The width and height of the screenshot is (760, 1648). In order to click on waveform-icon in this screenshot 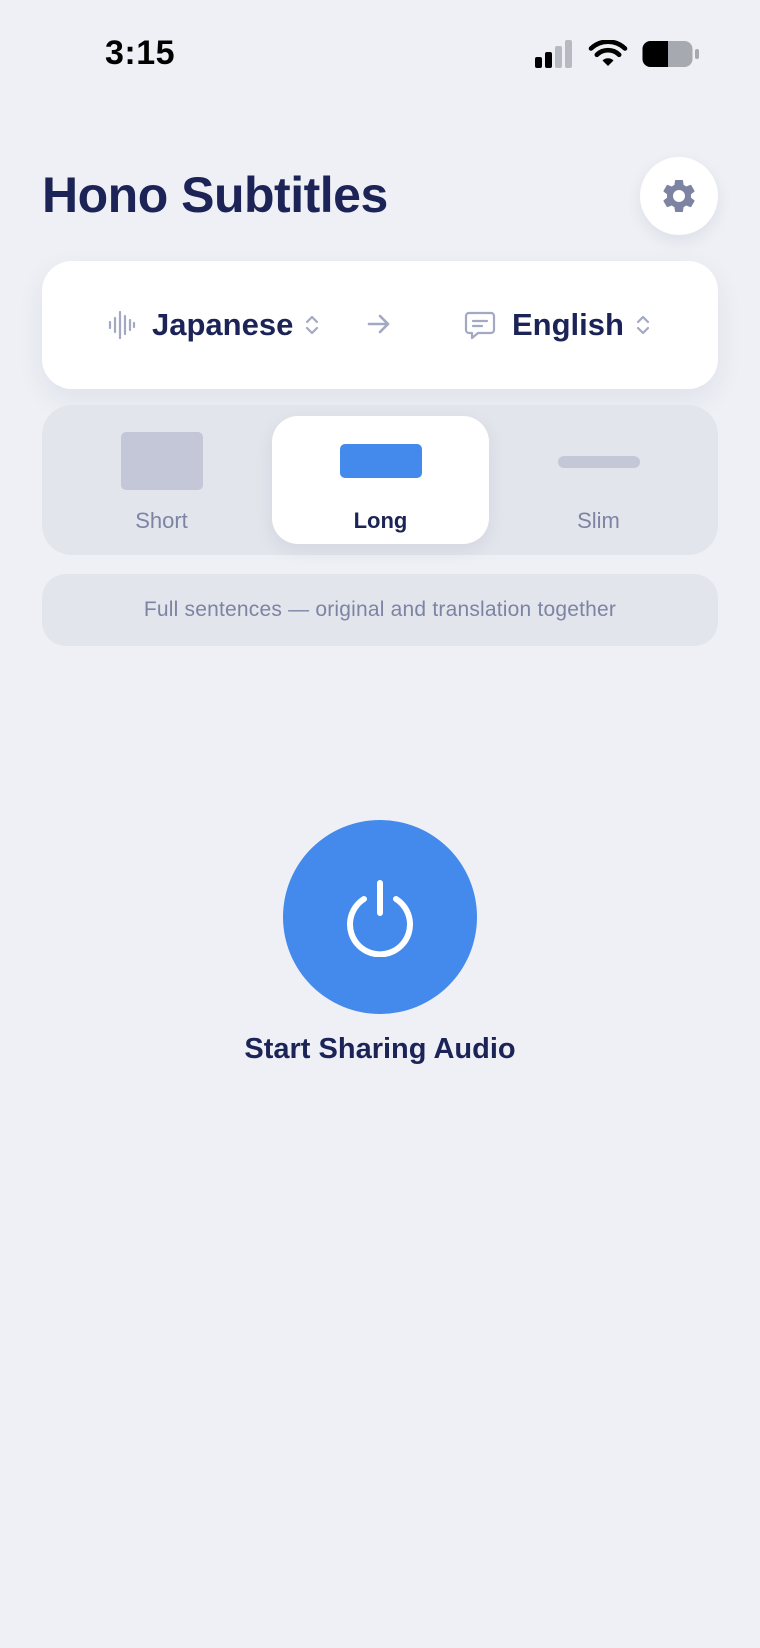, I will do `click(122, 325)`.